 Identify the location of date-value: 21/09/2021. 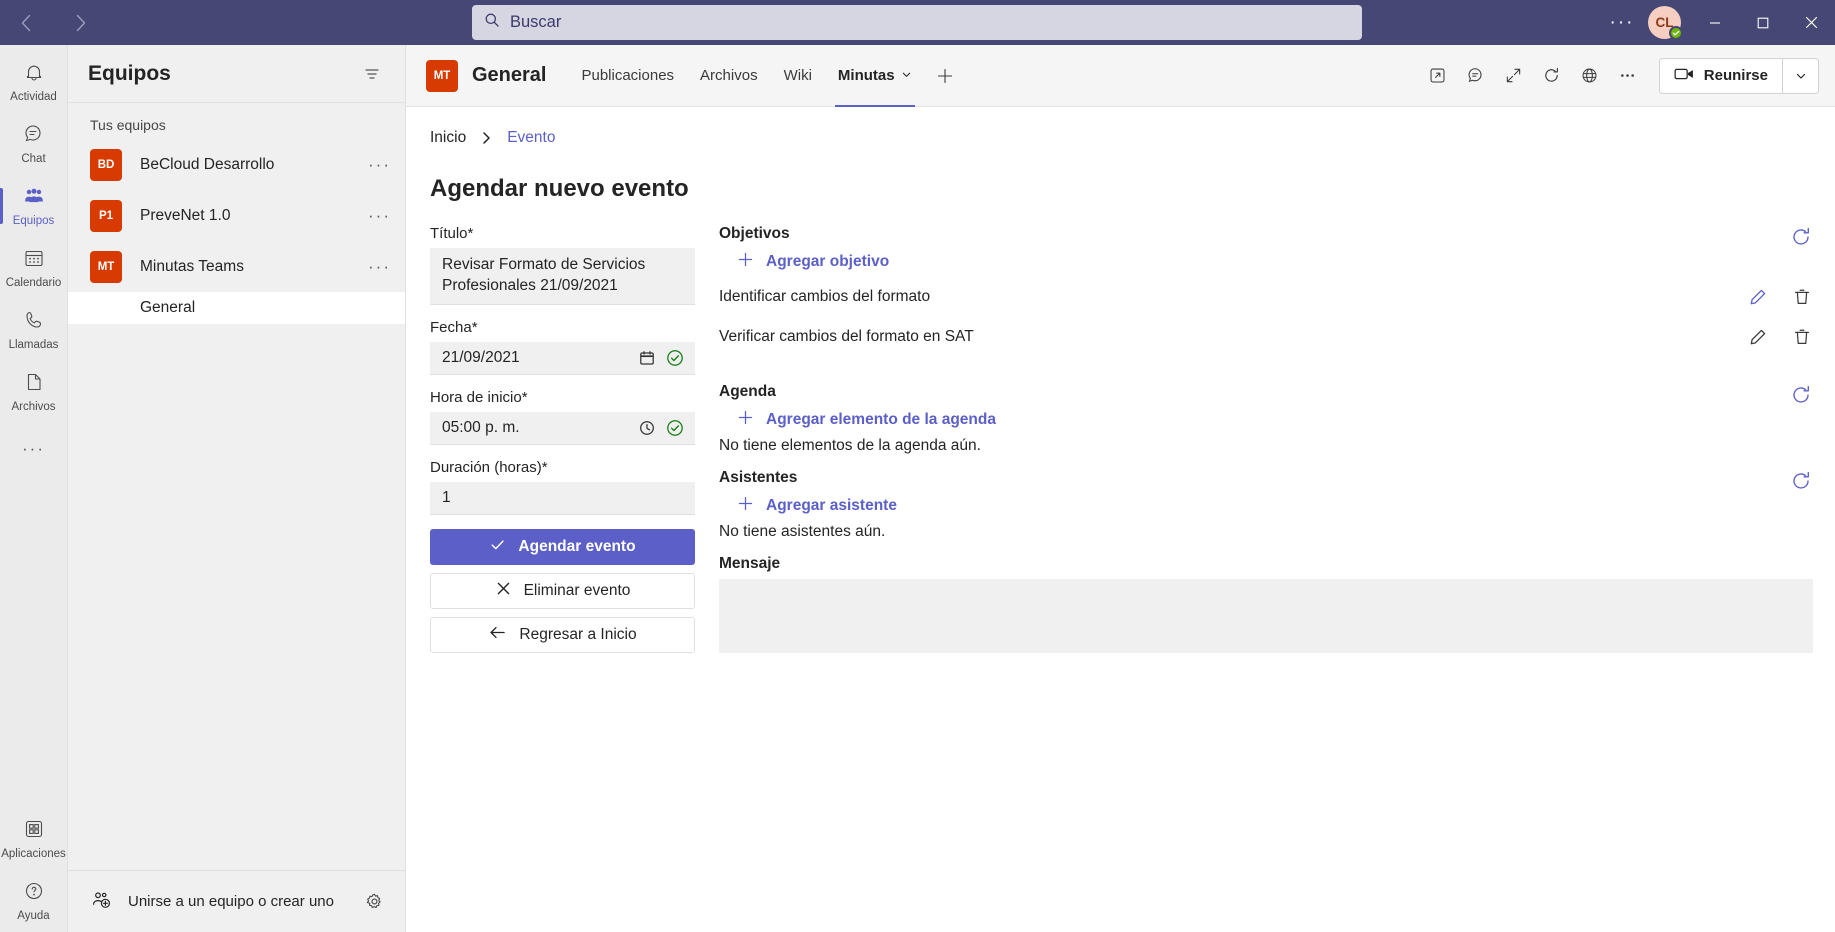
(481, 357).